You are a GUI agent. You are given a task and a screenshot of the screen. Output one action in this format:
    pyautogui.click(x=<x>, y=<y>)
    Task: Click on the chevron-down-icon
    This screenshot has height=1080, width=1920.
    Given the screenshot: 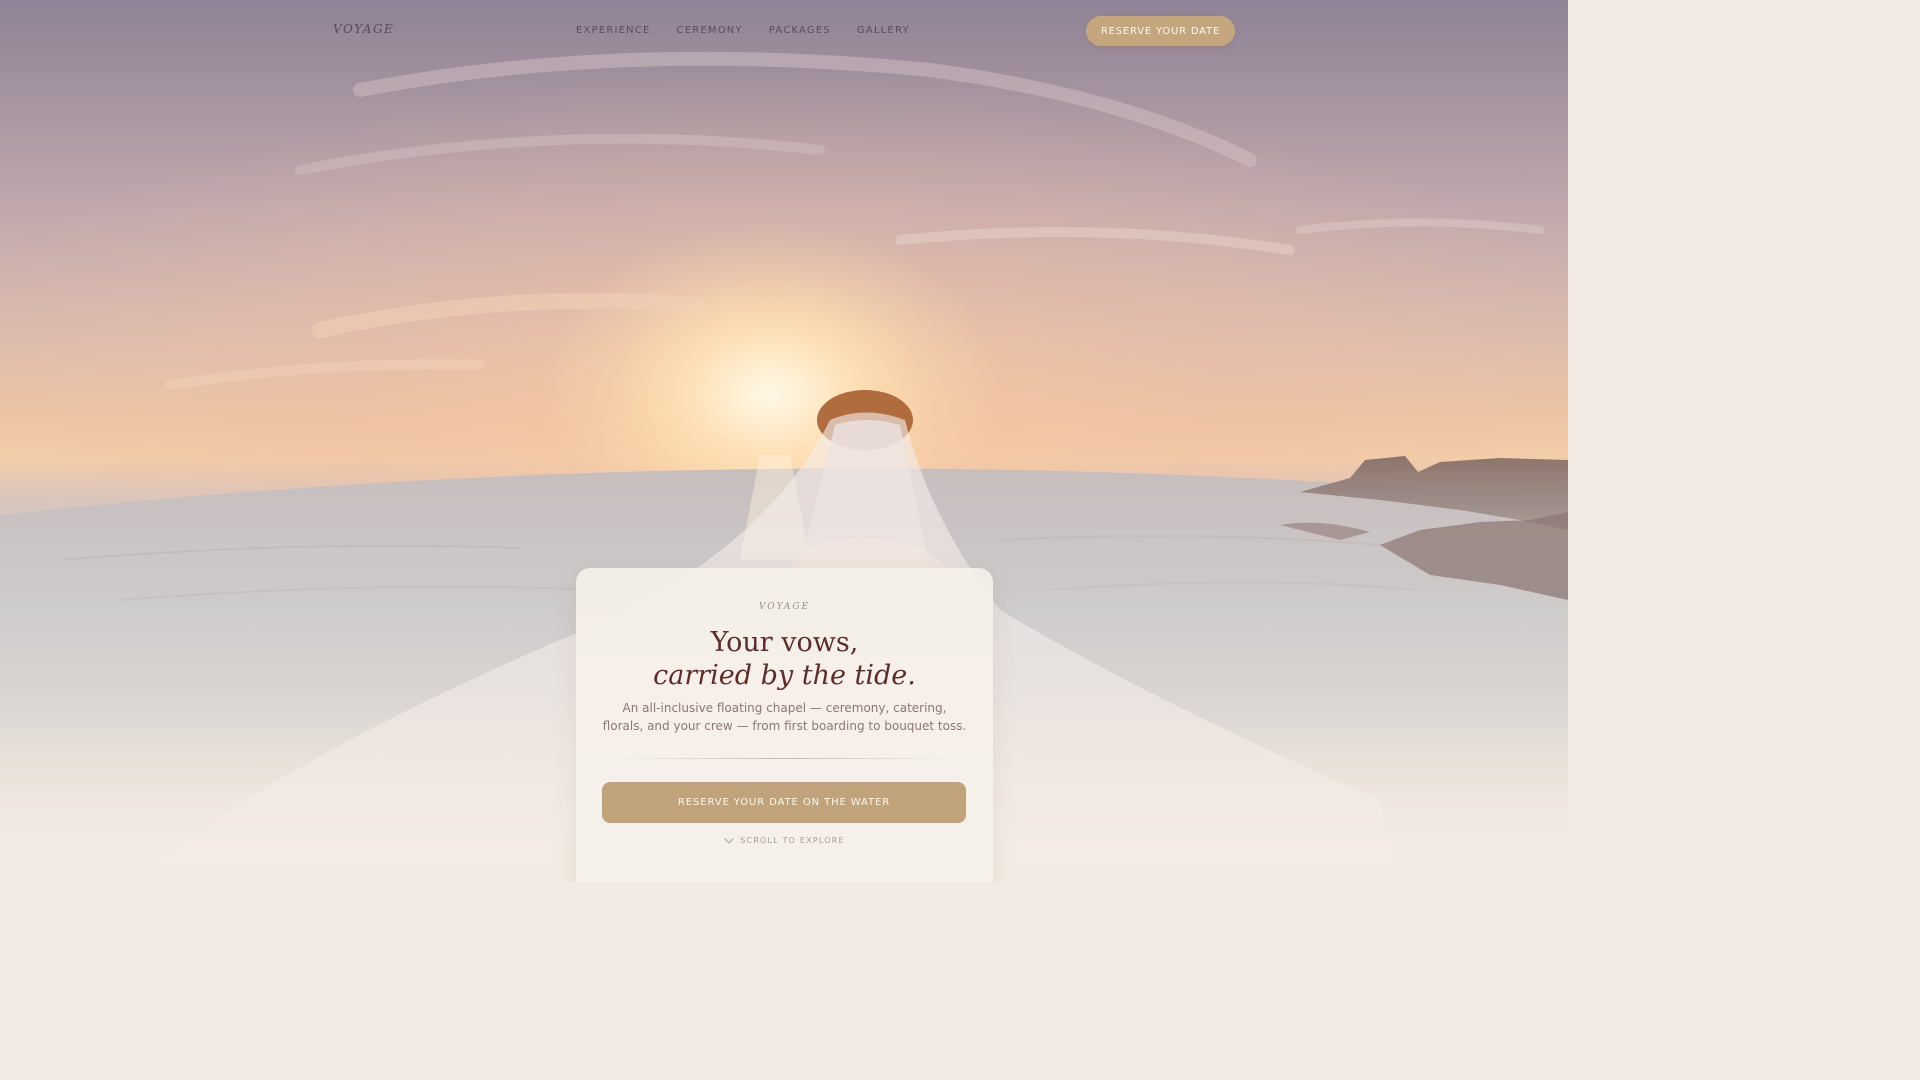 What is the action you would take?
    pyautogui.click(x=729, y=840)
    